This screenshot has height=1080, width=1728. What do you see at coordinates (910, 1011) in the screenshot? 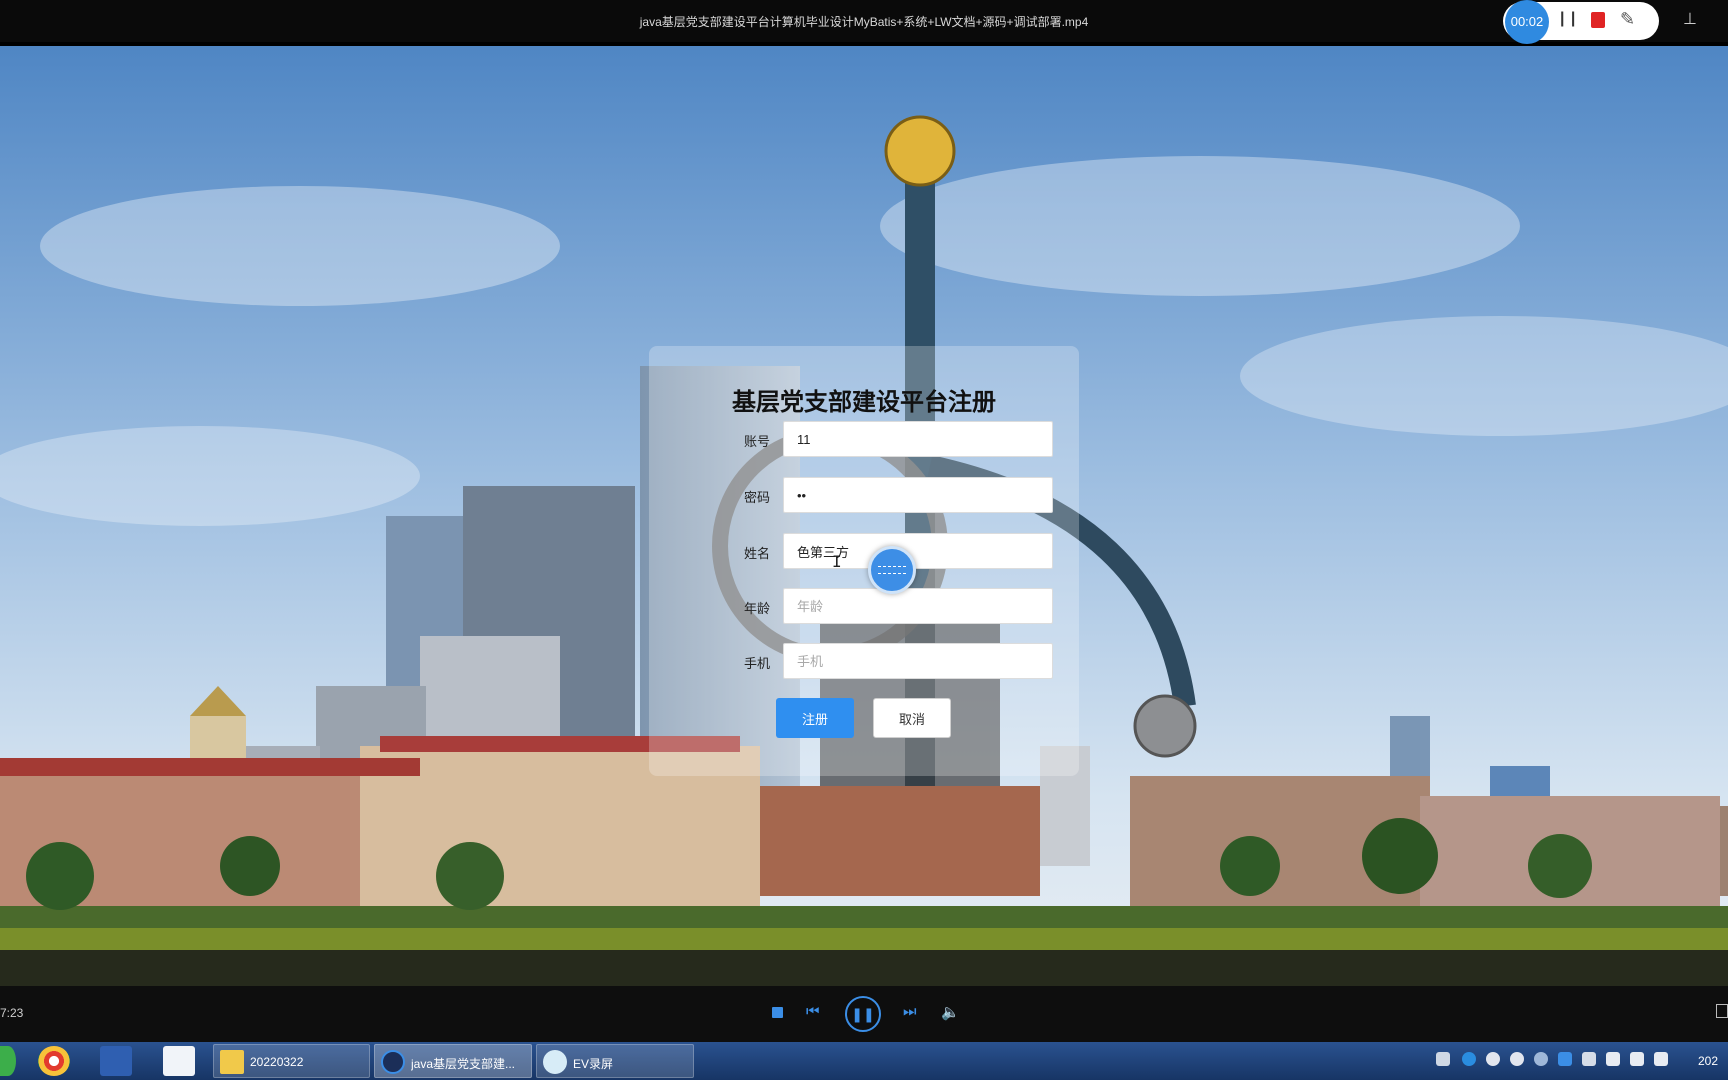
I see `next-icon: ⏭` at bounding box center [910, 1011].